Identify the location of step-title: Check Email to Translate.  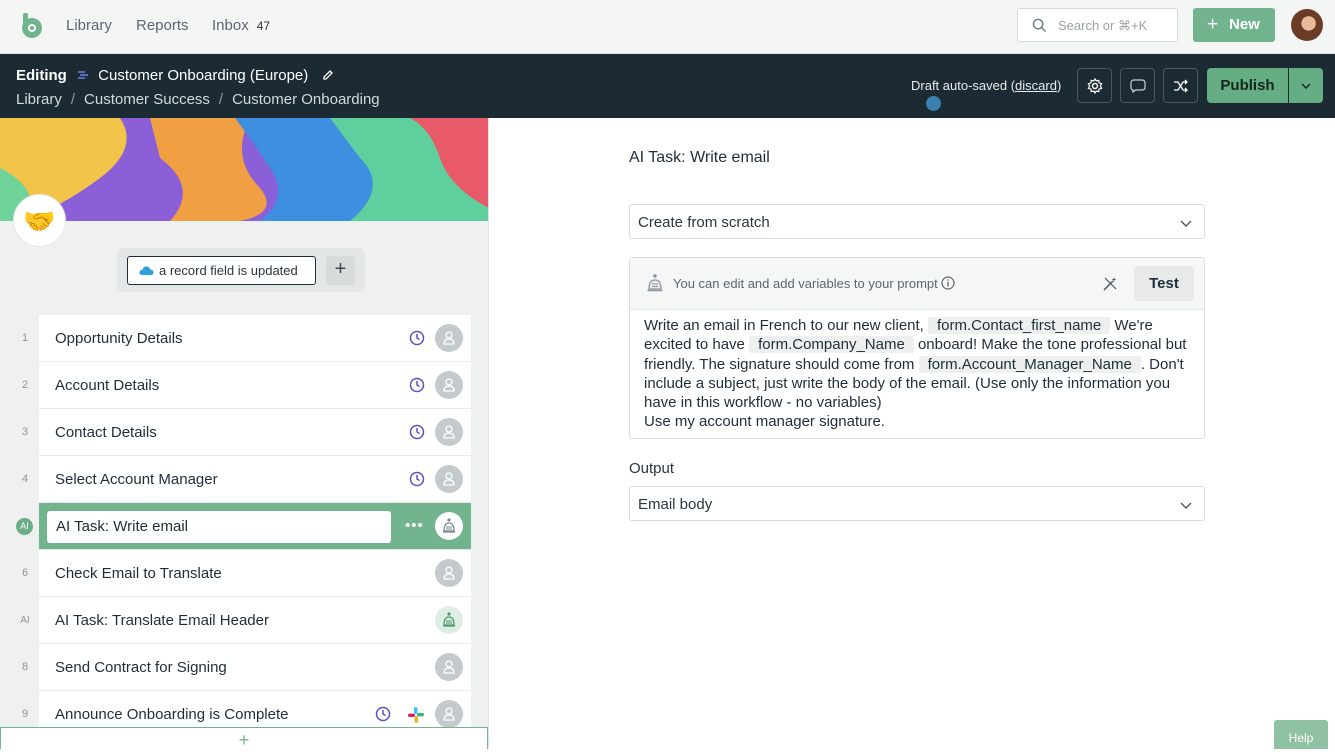
(138, 573).